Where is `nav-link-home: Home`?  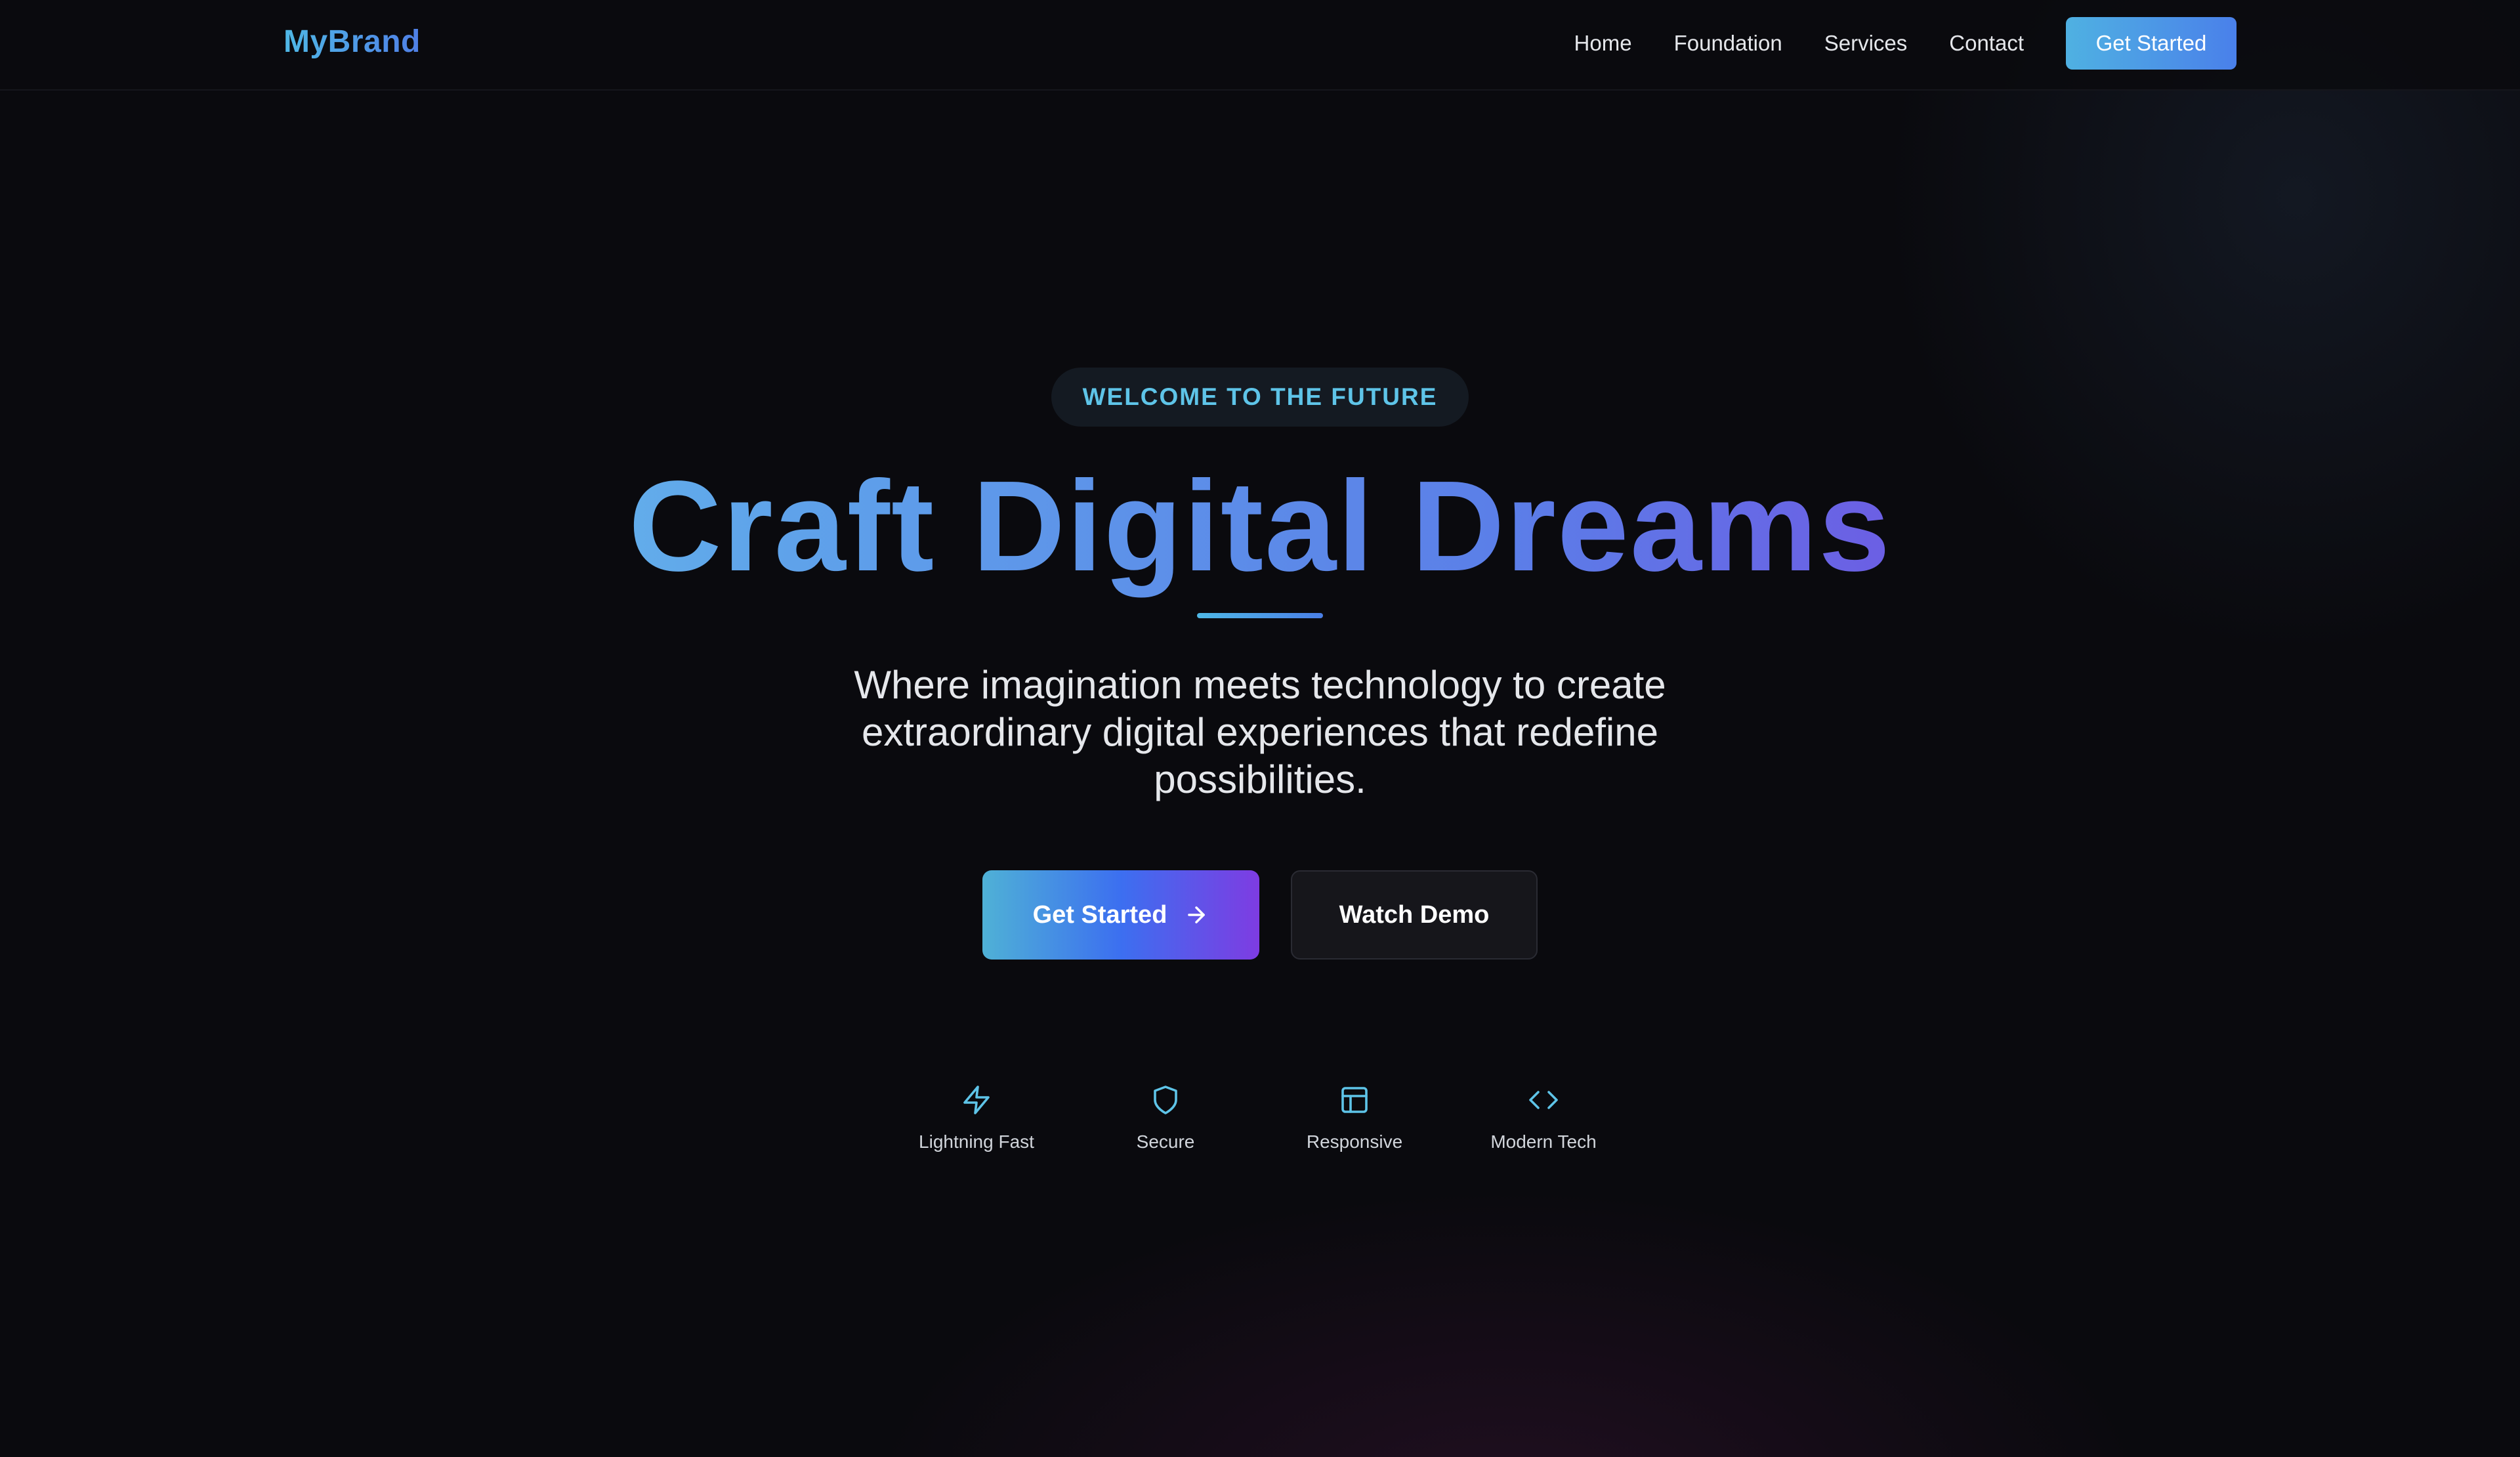 nav-link-home: Home is located at coordinates (1603, 43).